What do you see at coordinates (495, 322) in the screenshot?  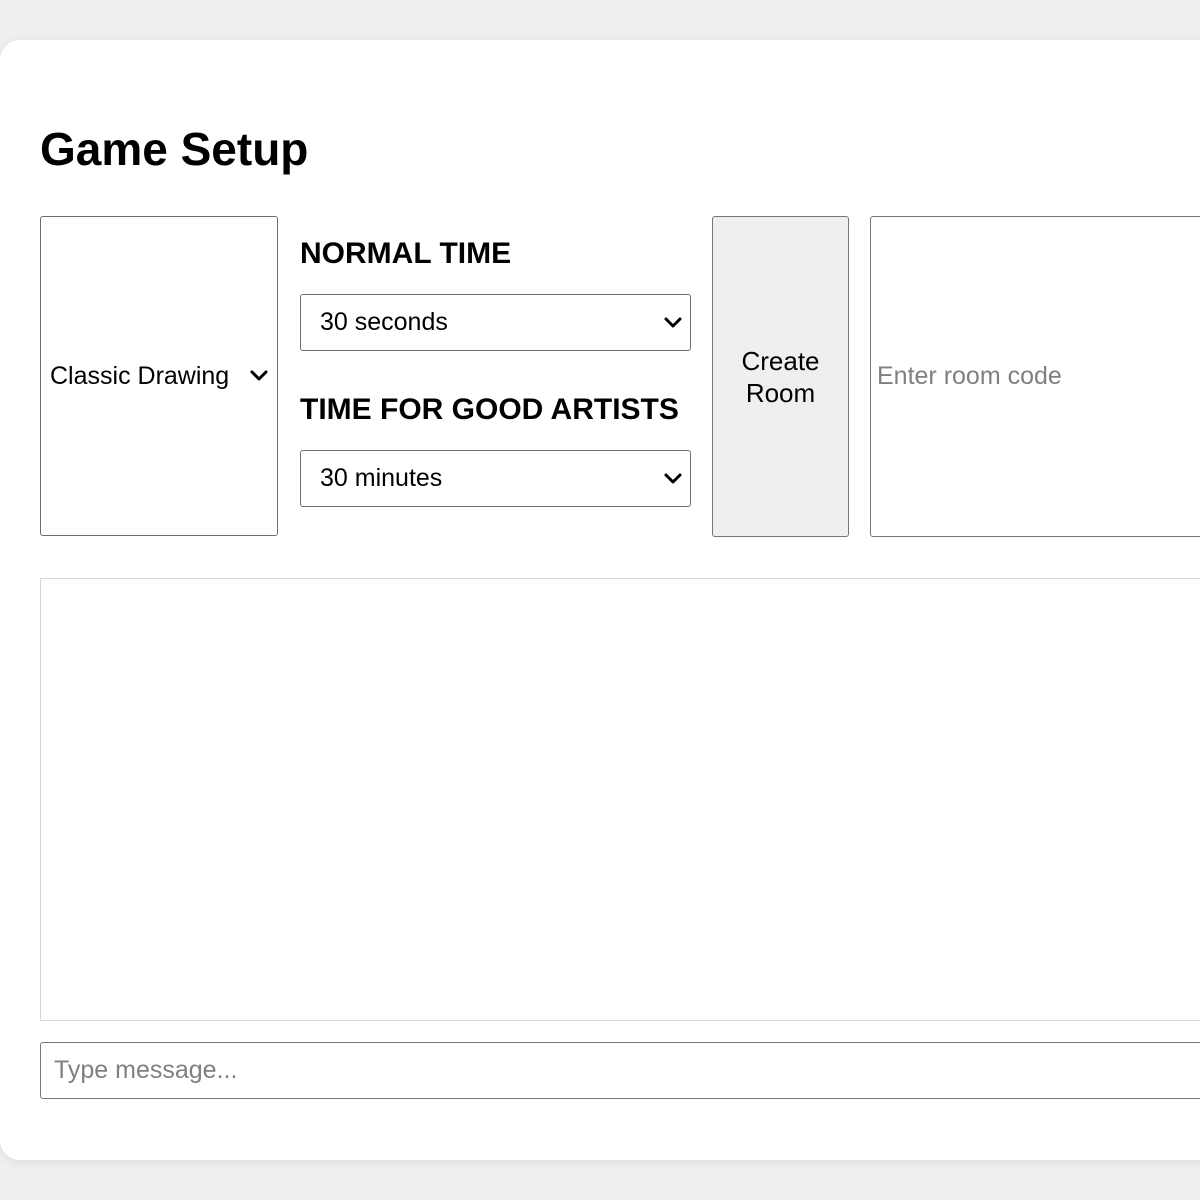 I see `normal-time-select: 30 seconds` at bounding box center [495, 322].